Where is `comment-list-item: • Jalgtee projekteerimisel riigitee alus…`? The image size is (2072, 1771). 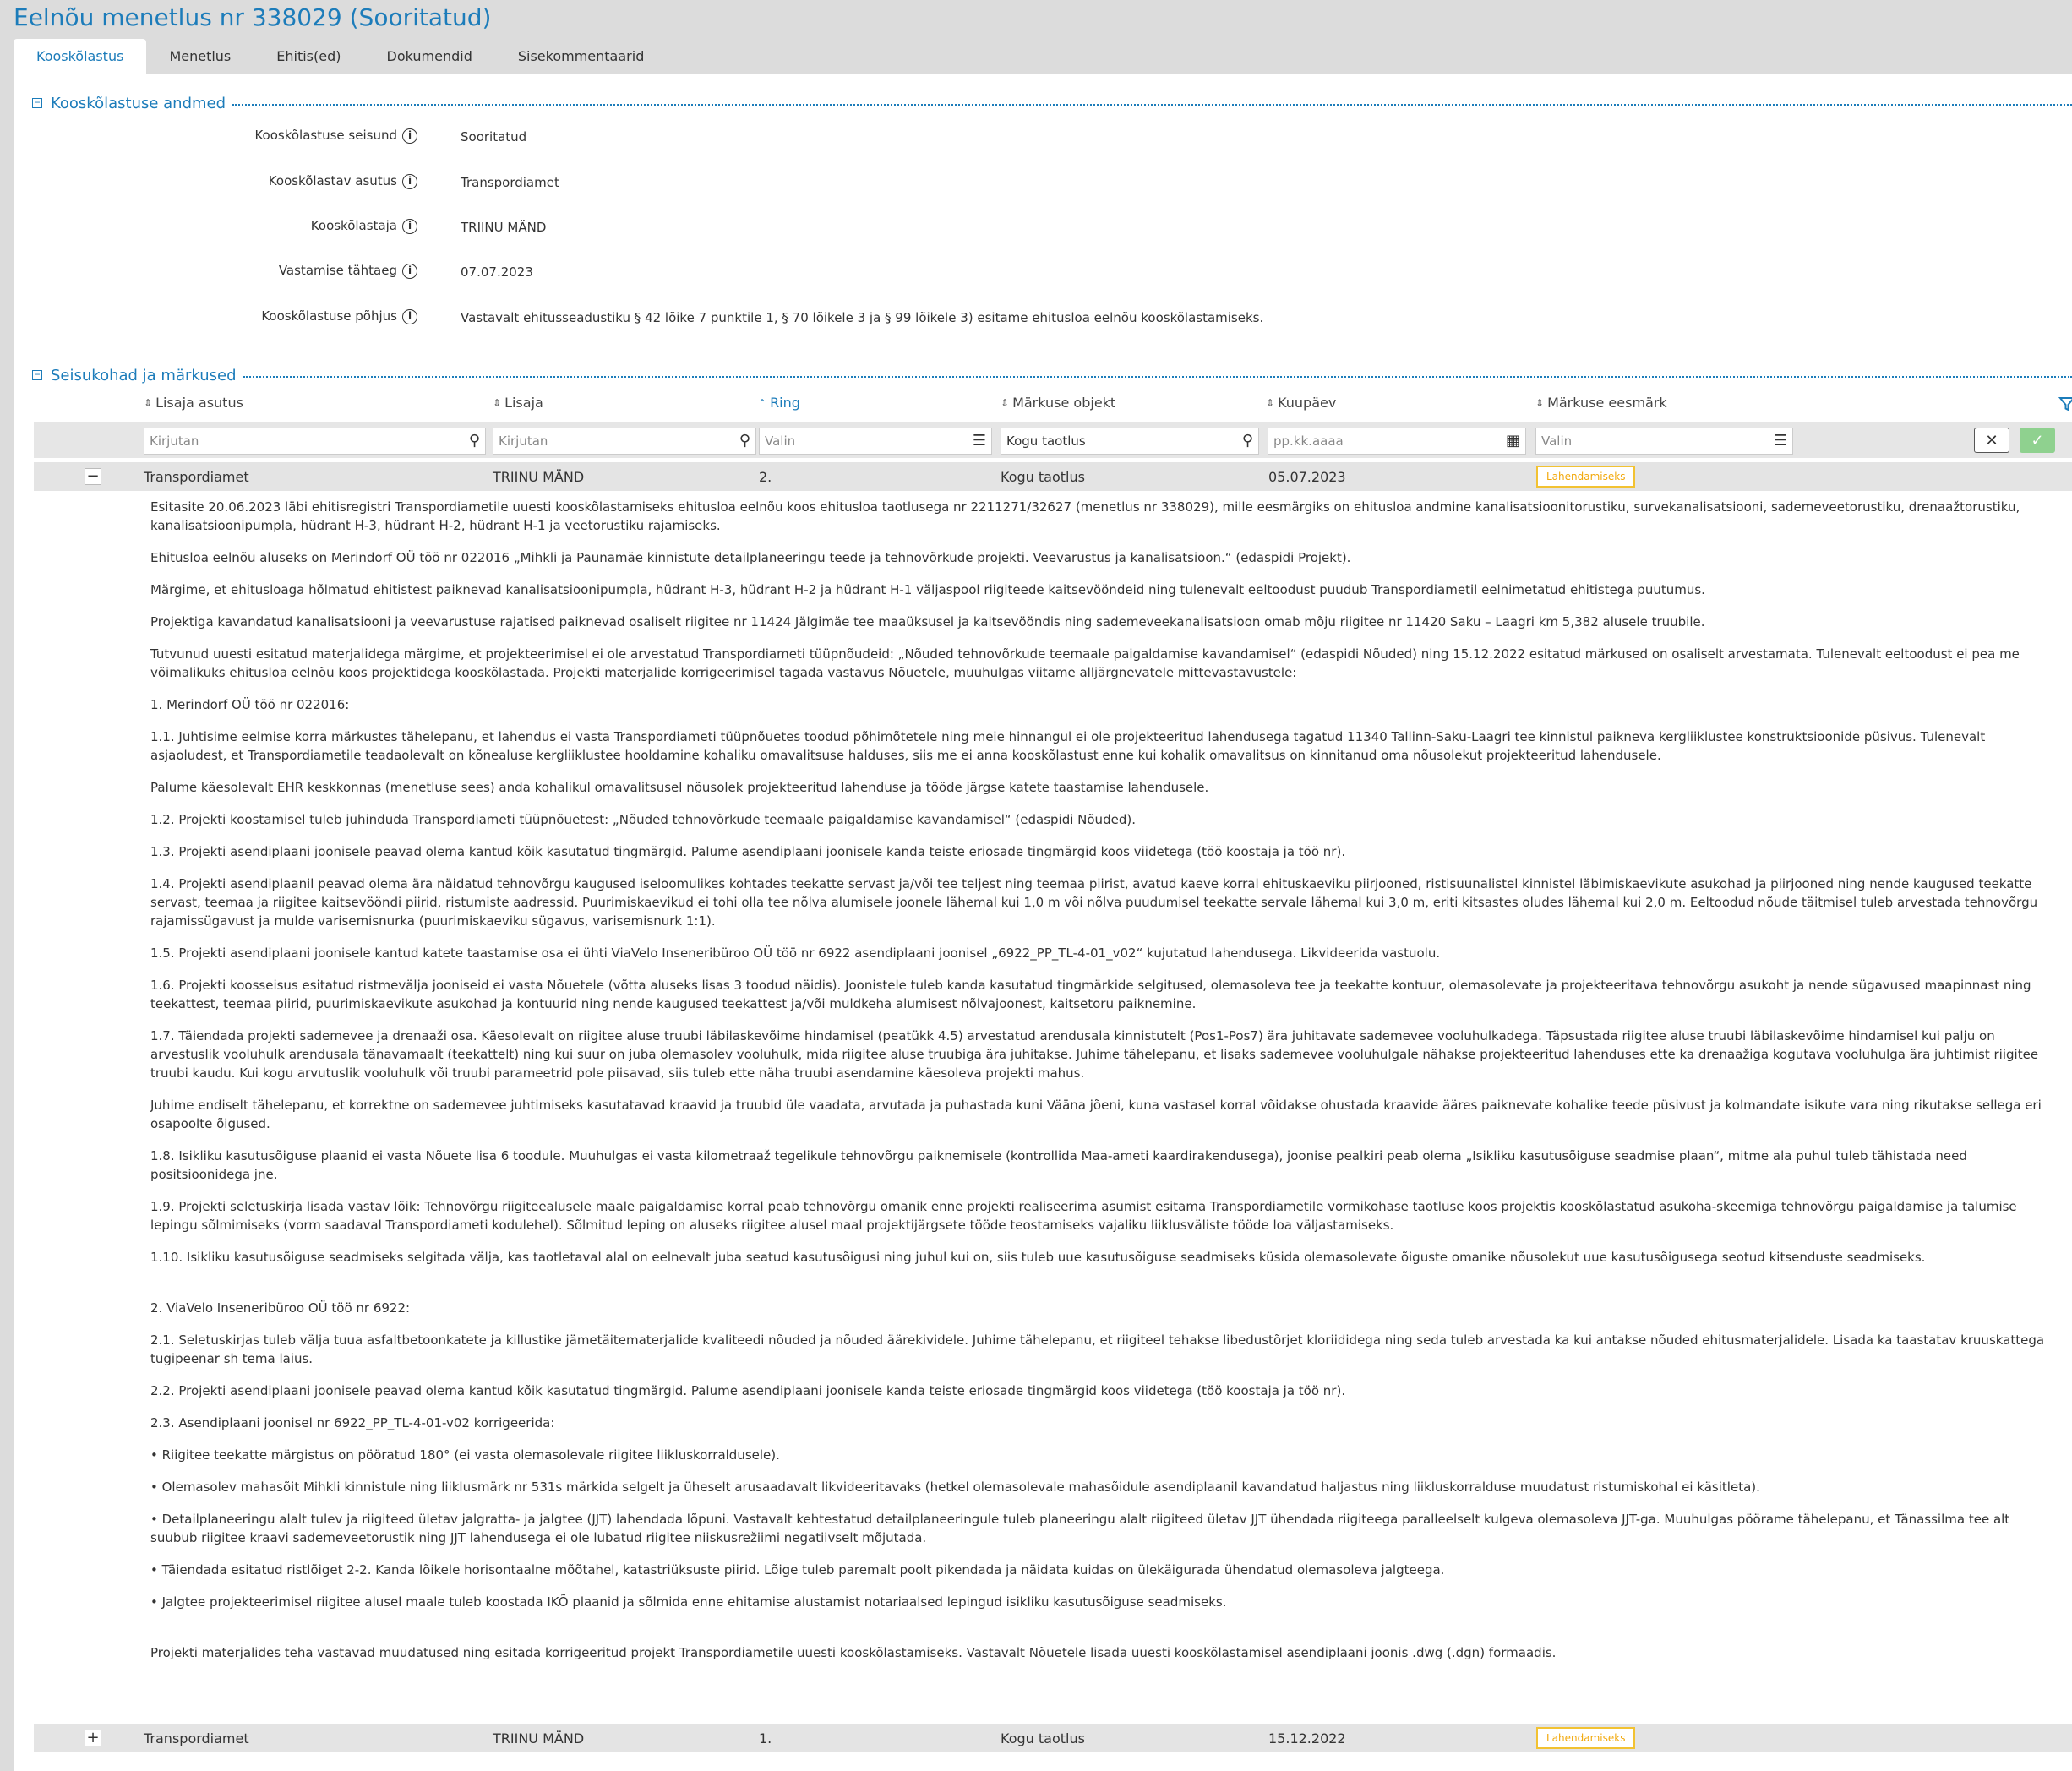
comment-list-item: • Jalgtee projekteerimisel riigitee alus… is located at coordinates (688, 1602).